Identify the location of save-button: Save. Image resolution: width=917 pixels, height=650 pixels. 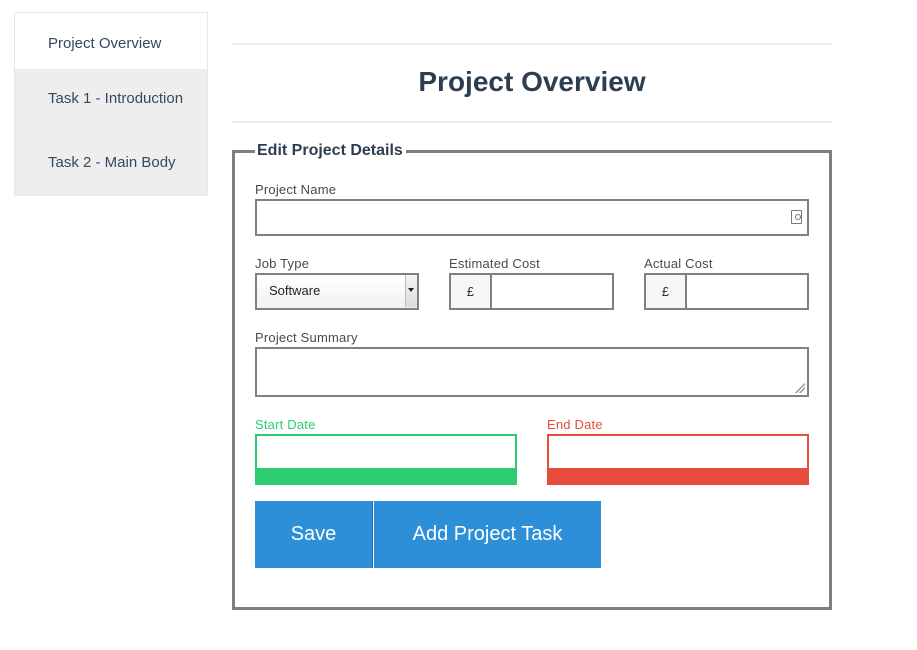
(314, 534).